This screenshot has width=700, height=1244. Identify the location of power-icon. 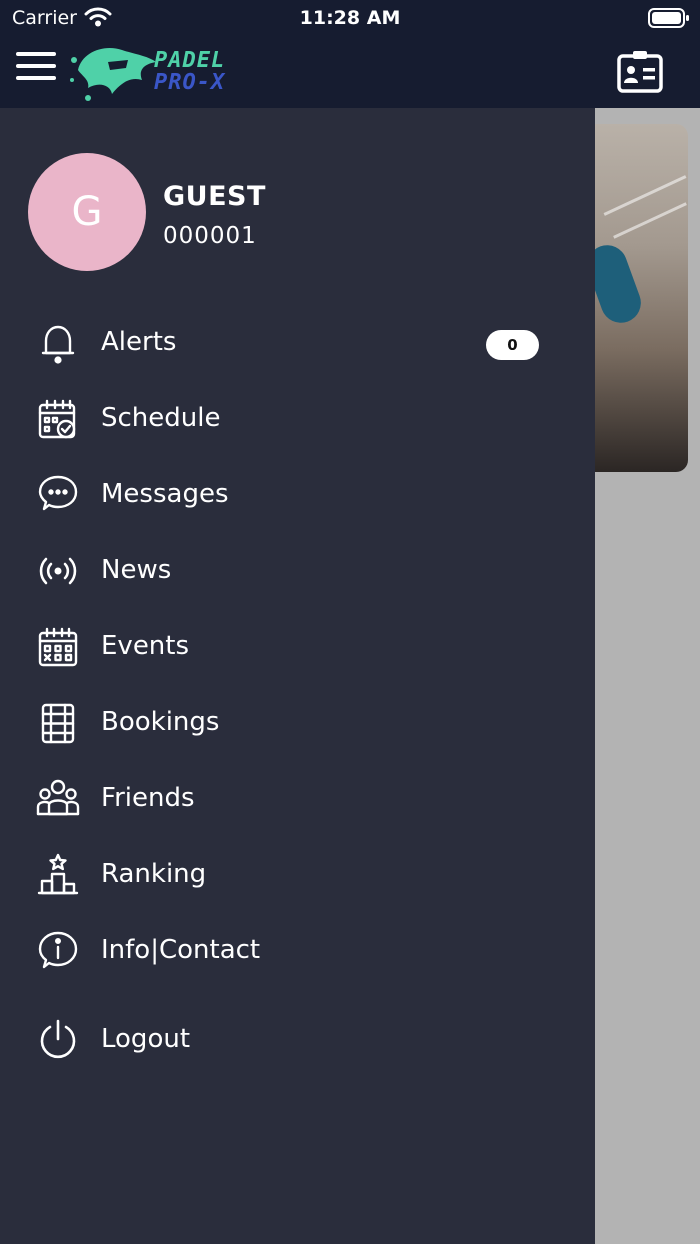
(58, 1040).